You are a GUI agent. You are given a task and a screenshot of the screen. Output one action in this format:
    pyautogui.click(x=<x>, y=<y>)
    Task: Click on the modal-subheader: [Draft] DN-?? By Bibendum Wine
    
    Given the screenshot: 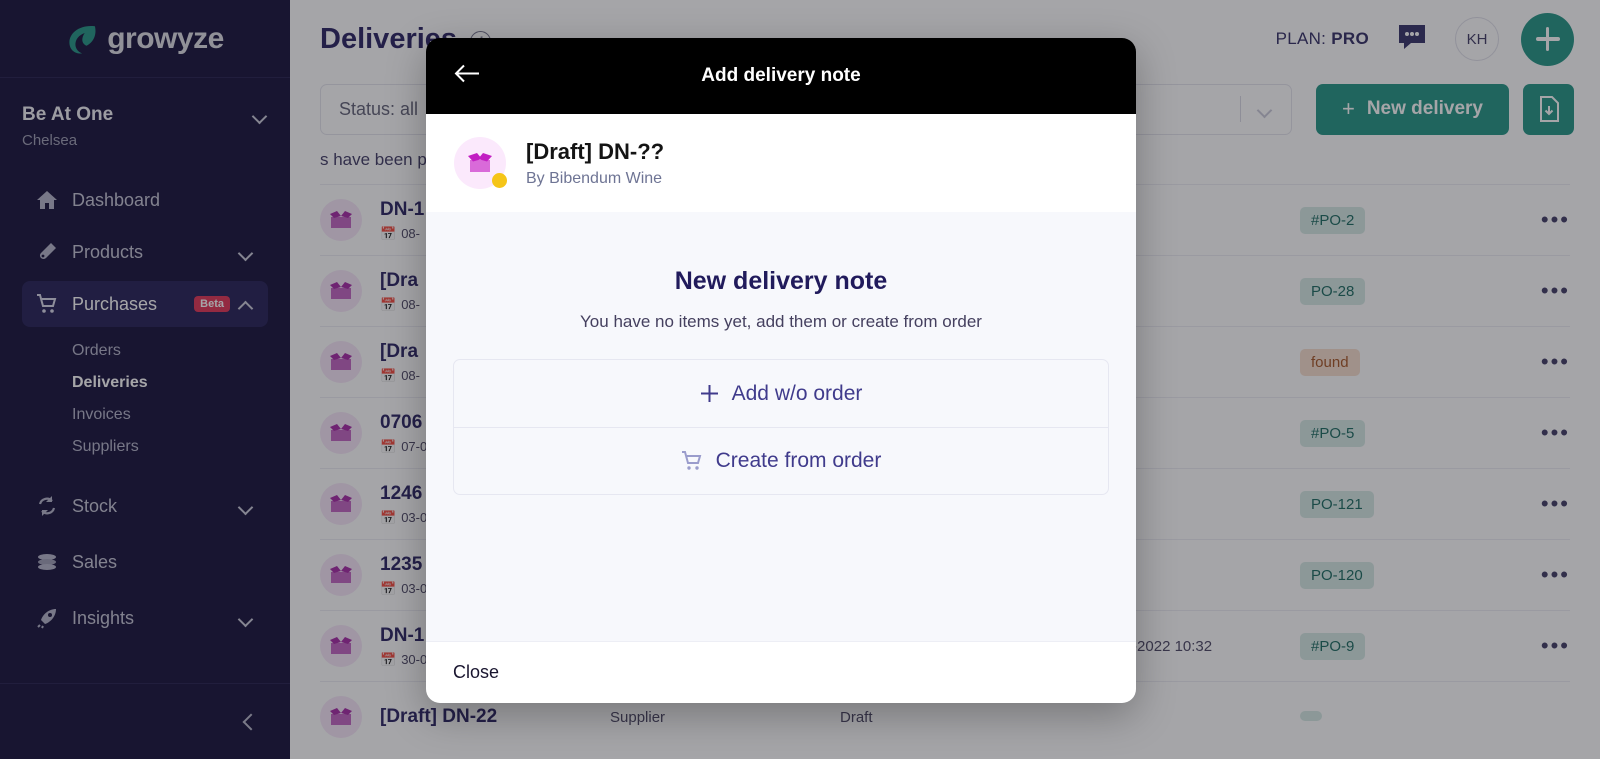 What is the action you would take?
    pyautogui.click(x=781, y=163)
    